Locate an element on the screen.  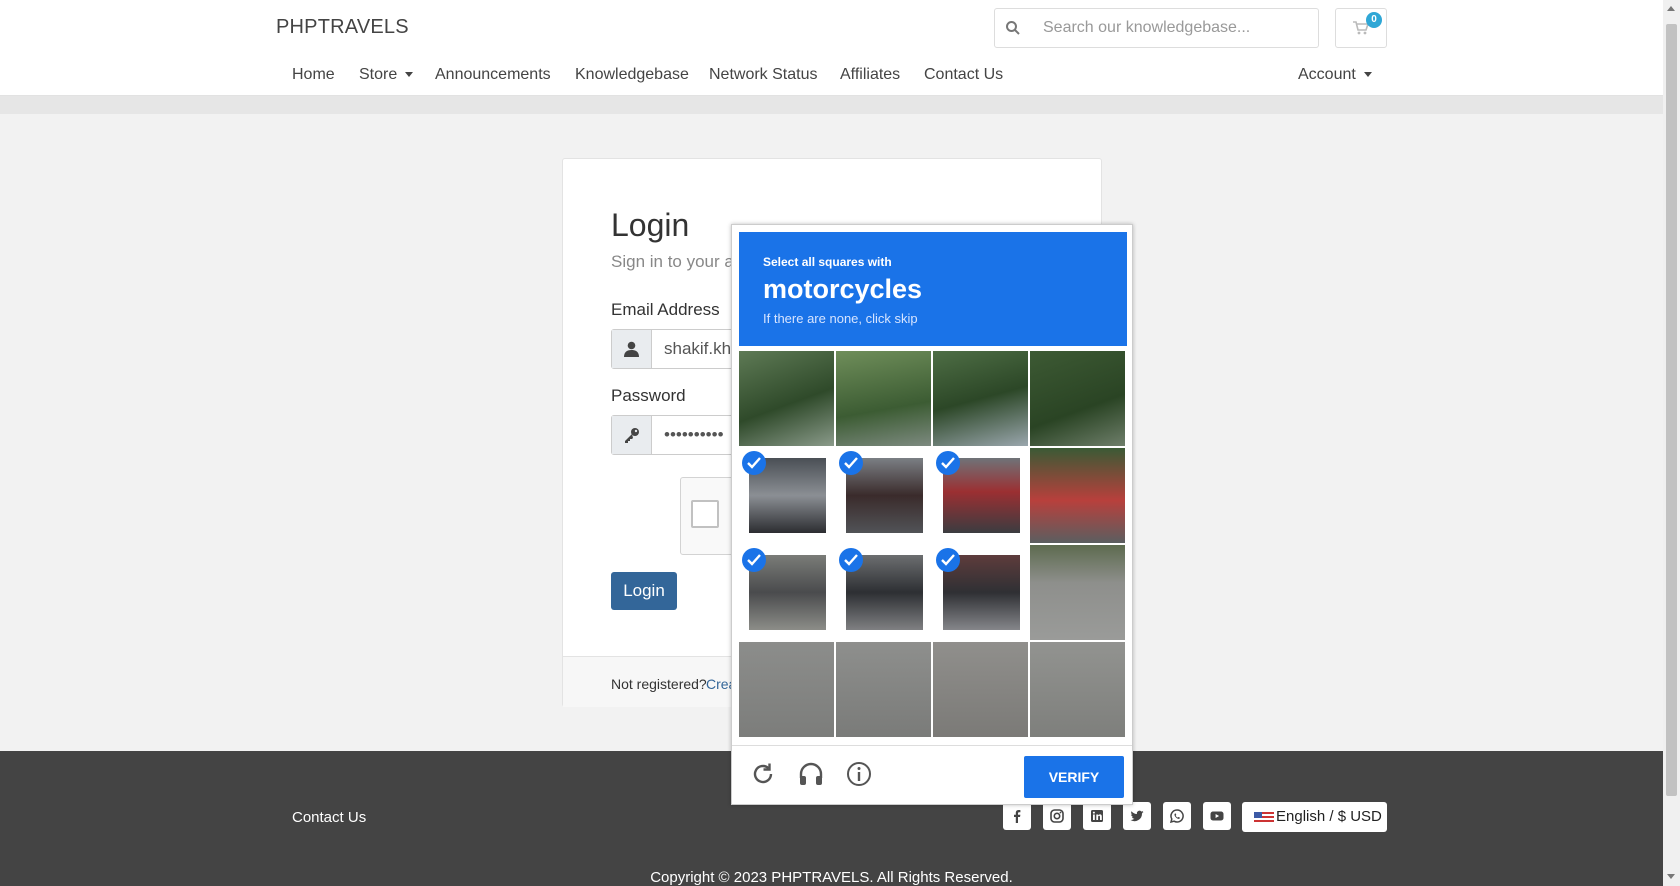
scroll-down-arrow-icon is located at coordinates (1671, 876).